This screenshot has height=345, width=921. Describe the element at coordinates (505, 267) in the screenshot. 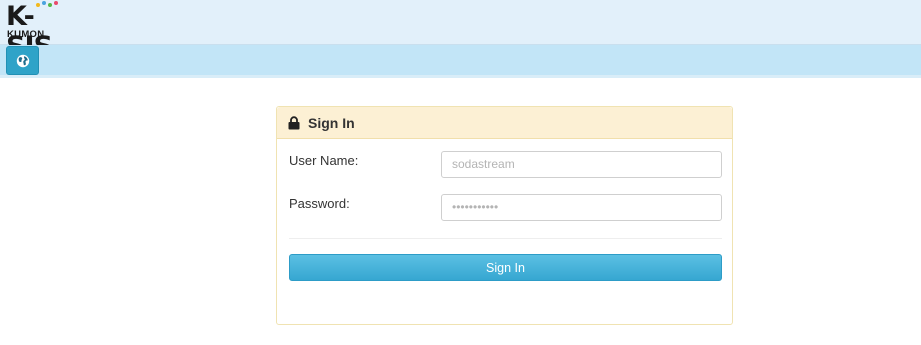

I see `signin-button: Sign In` at that location.